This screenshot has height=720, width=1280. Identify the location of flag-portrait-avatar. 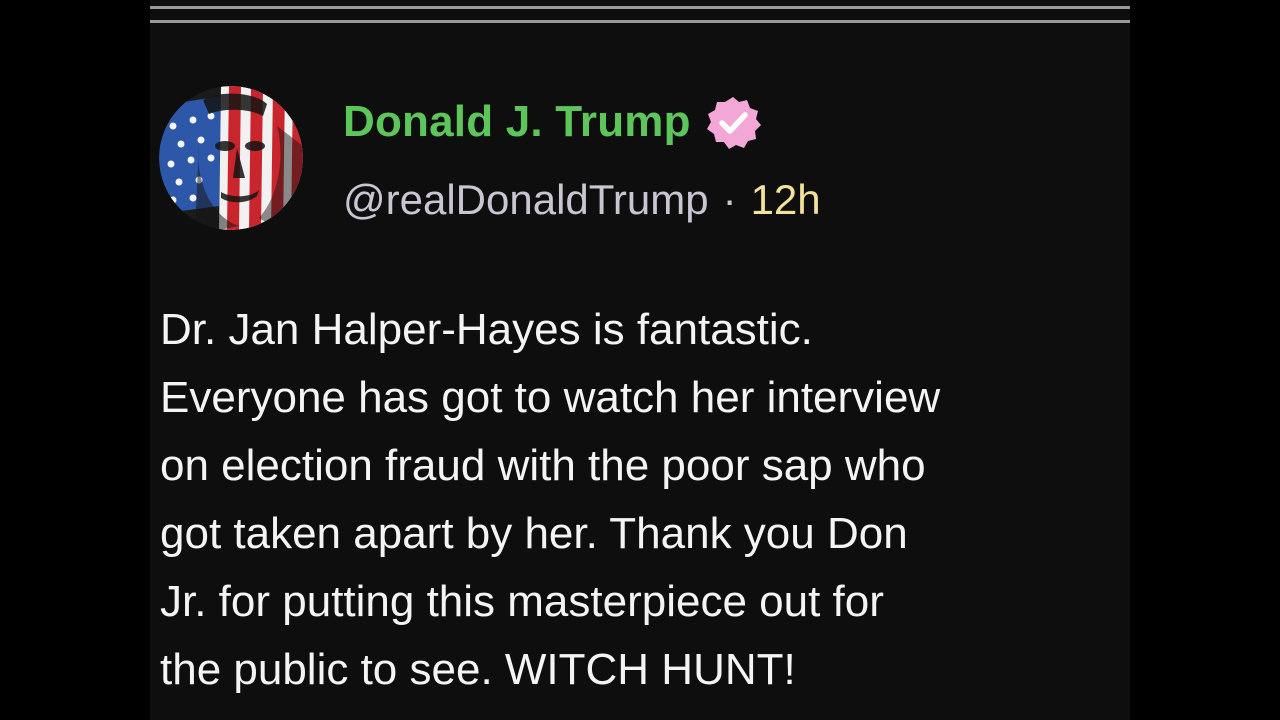
(231, 158).